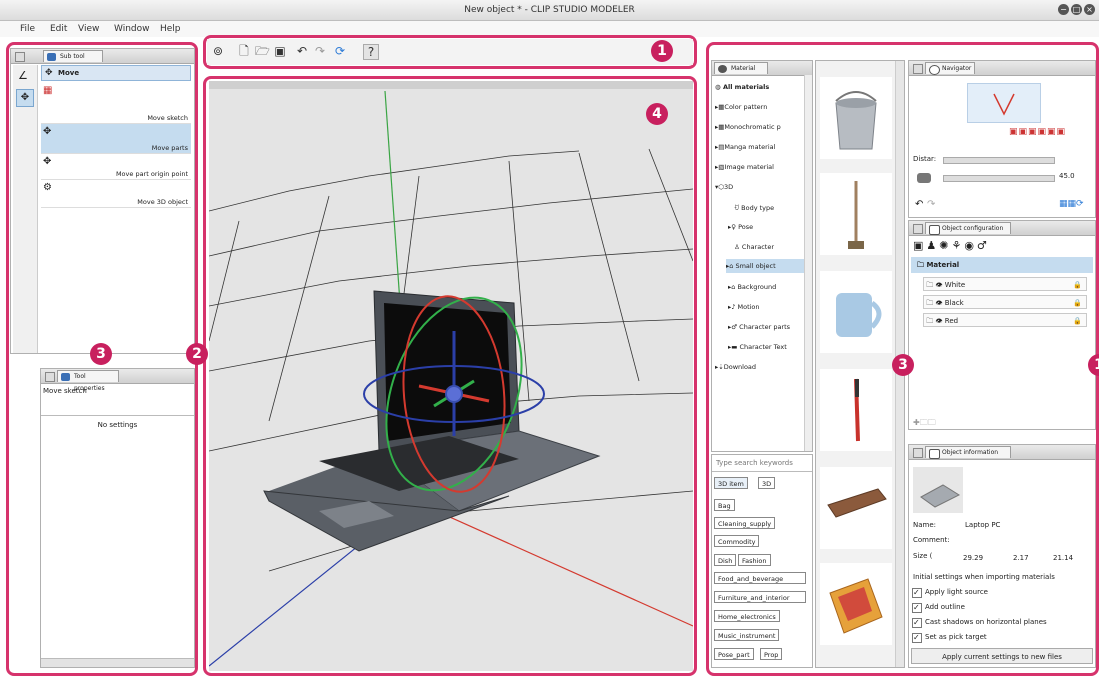 This screenshot has height=677, width=1099. I want to click on subtool-item-move-sketch: ▦ Move sketch, so click(116, 103).